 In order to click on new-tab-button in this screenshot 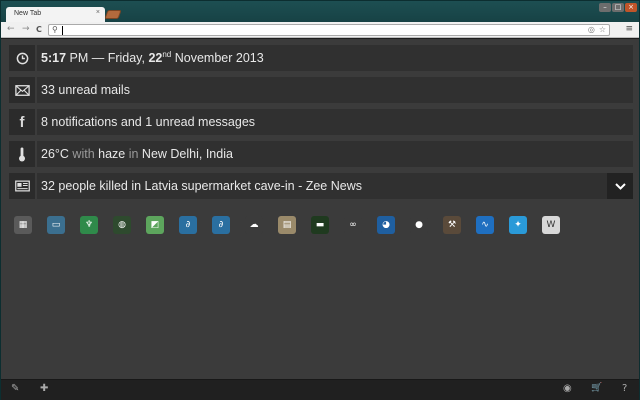, I will do `click(113, 14)`.